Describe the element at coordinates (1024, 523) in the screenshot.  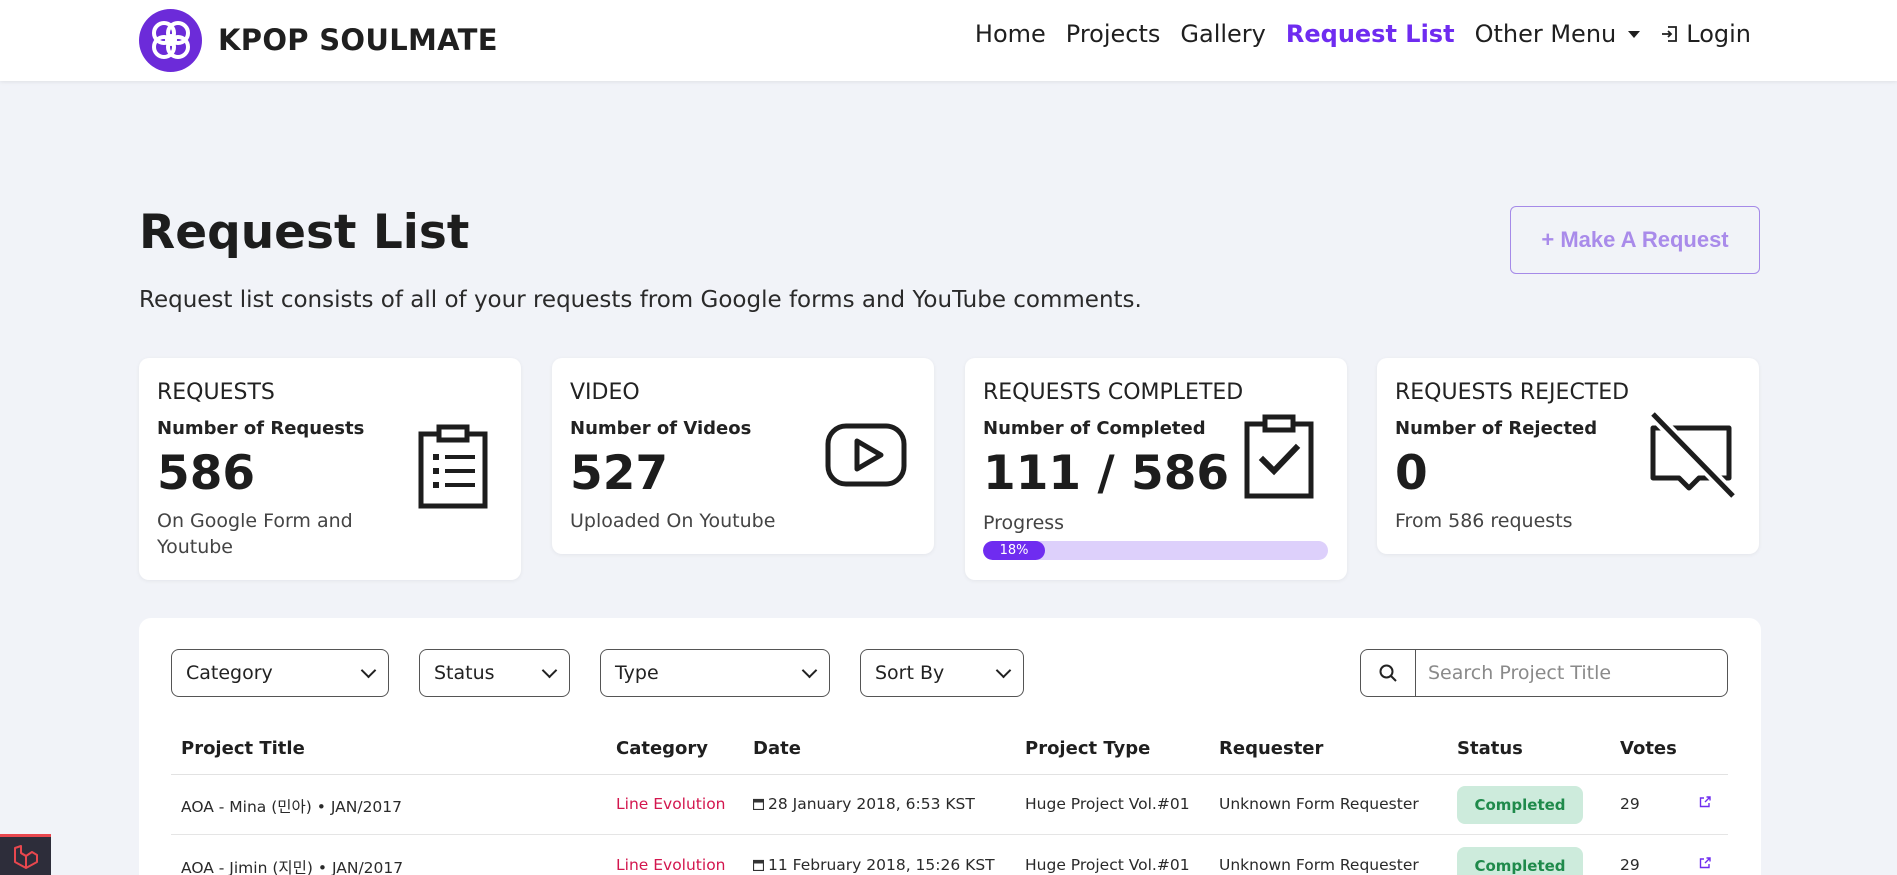
I see `stat-note: Progress` at that location.